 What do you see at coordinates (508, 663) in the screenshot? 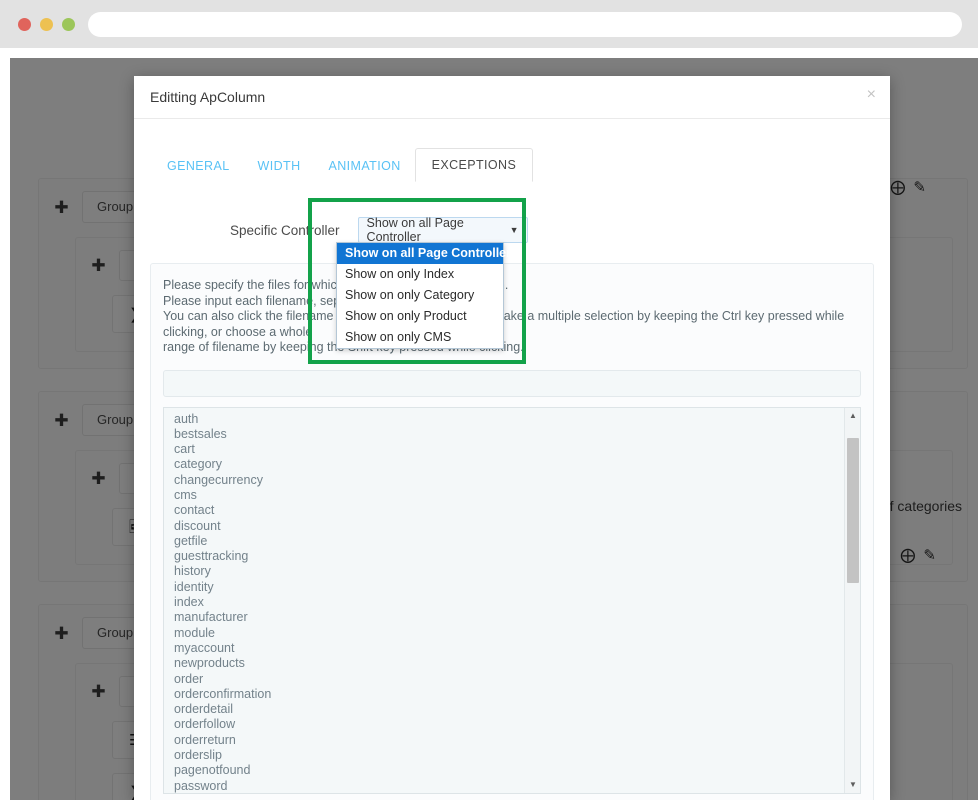
I see `file-list-item: newproducts` at bounding box center [508, 663].